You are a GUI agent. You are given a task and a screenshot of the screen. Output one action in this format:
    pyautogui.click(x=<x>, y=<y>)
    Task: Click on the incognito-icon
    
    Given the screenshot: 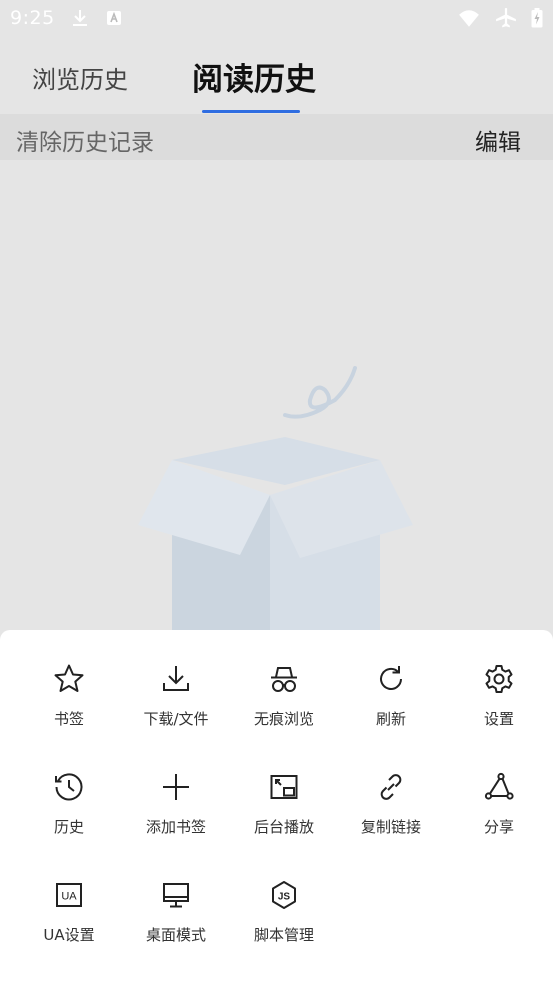 What is the action you would take?
    pyautogui.click(x=284, y=679)
    